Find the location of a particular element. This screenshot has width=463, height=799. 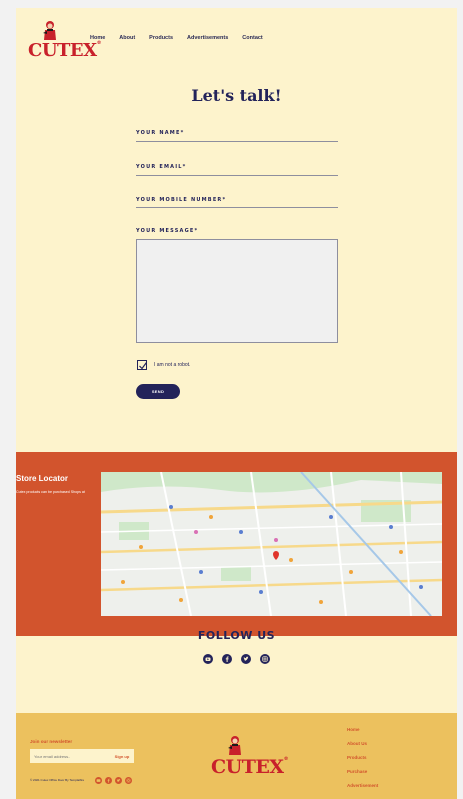

footer-instagram-icon is located at coordinates (128, 780).